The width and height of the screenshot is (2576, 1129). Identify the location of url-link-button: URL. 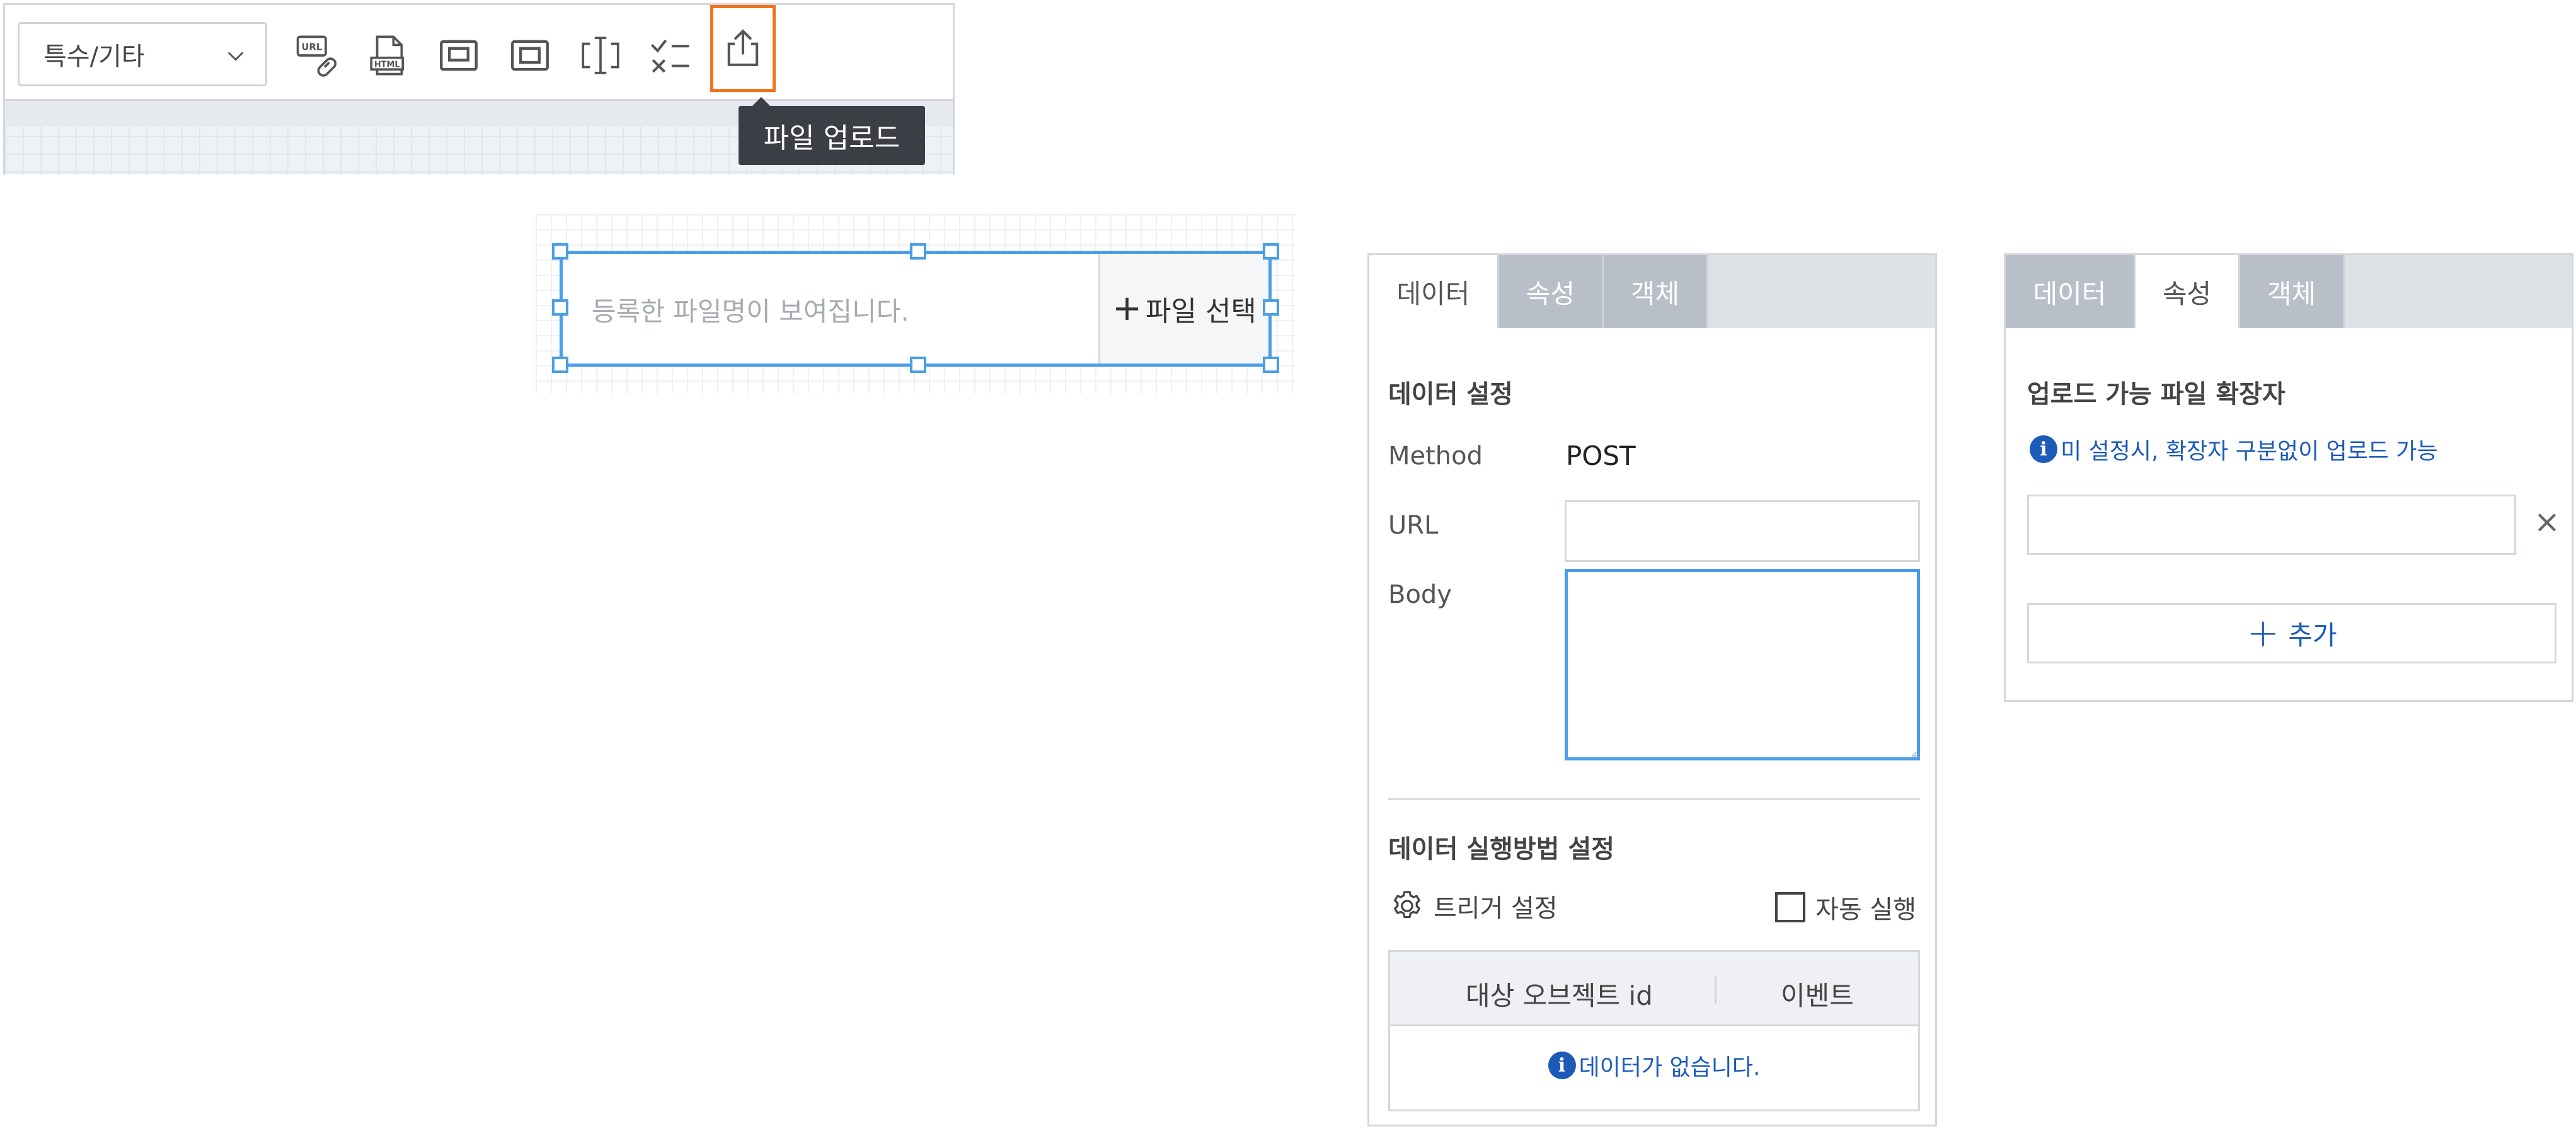
(317, 55).